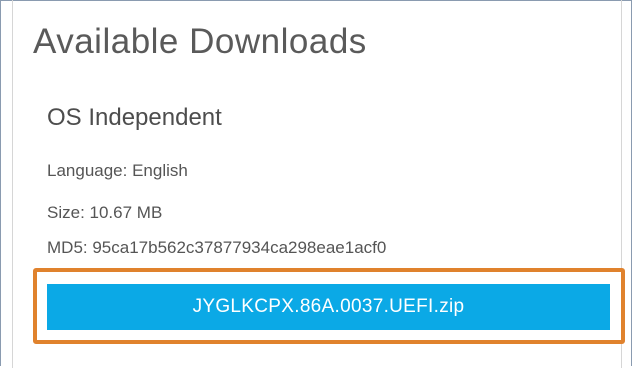 This screenshot has height=368, width=634. What do you see at coordinates (134, 117) in the screenshot?
I see `os-label: OS Independent` at bounding box center [134, 117].